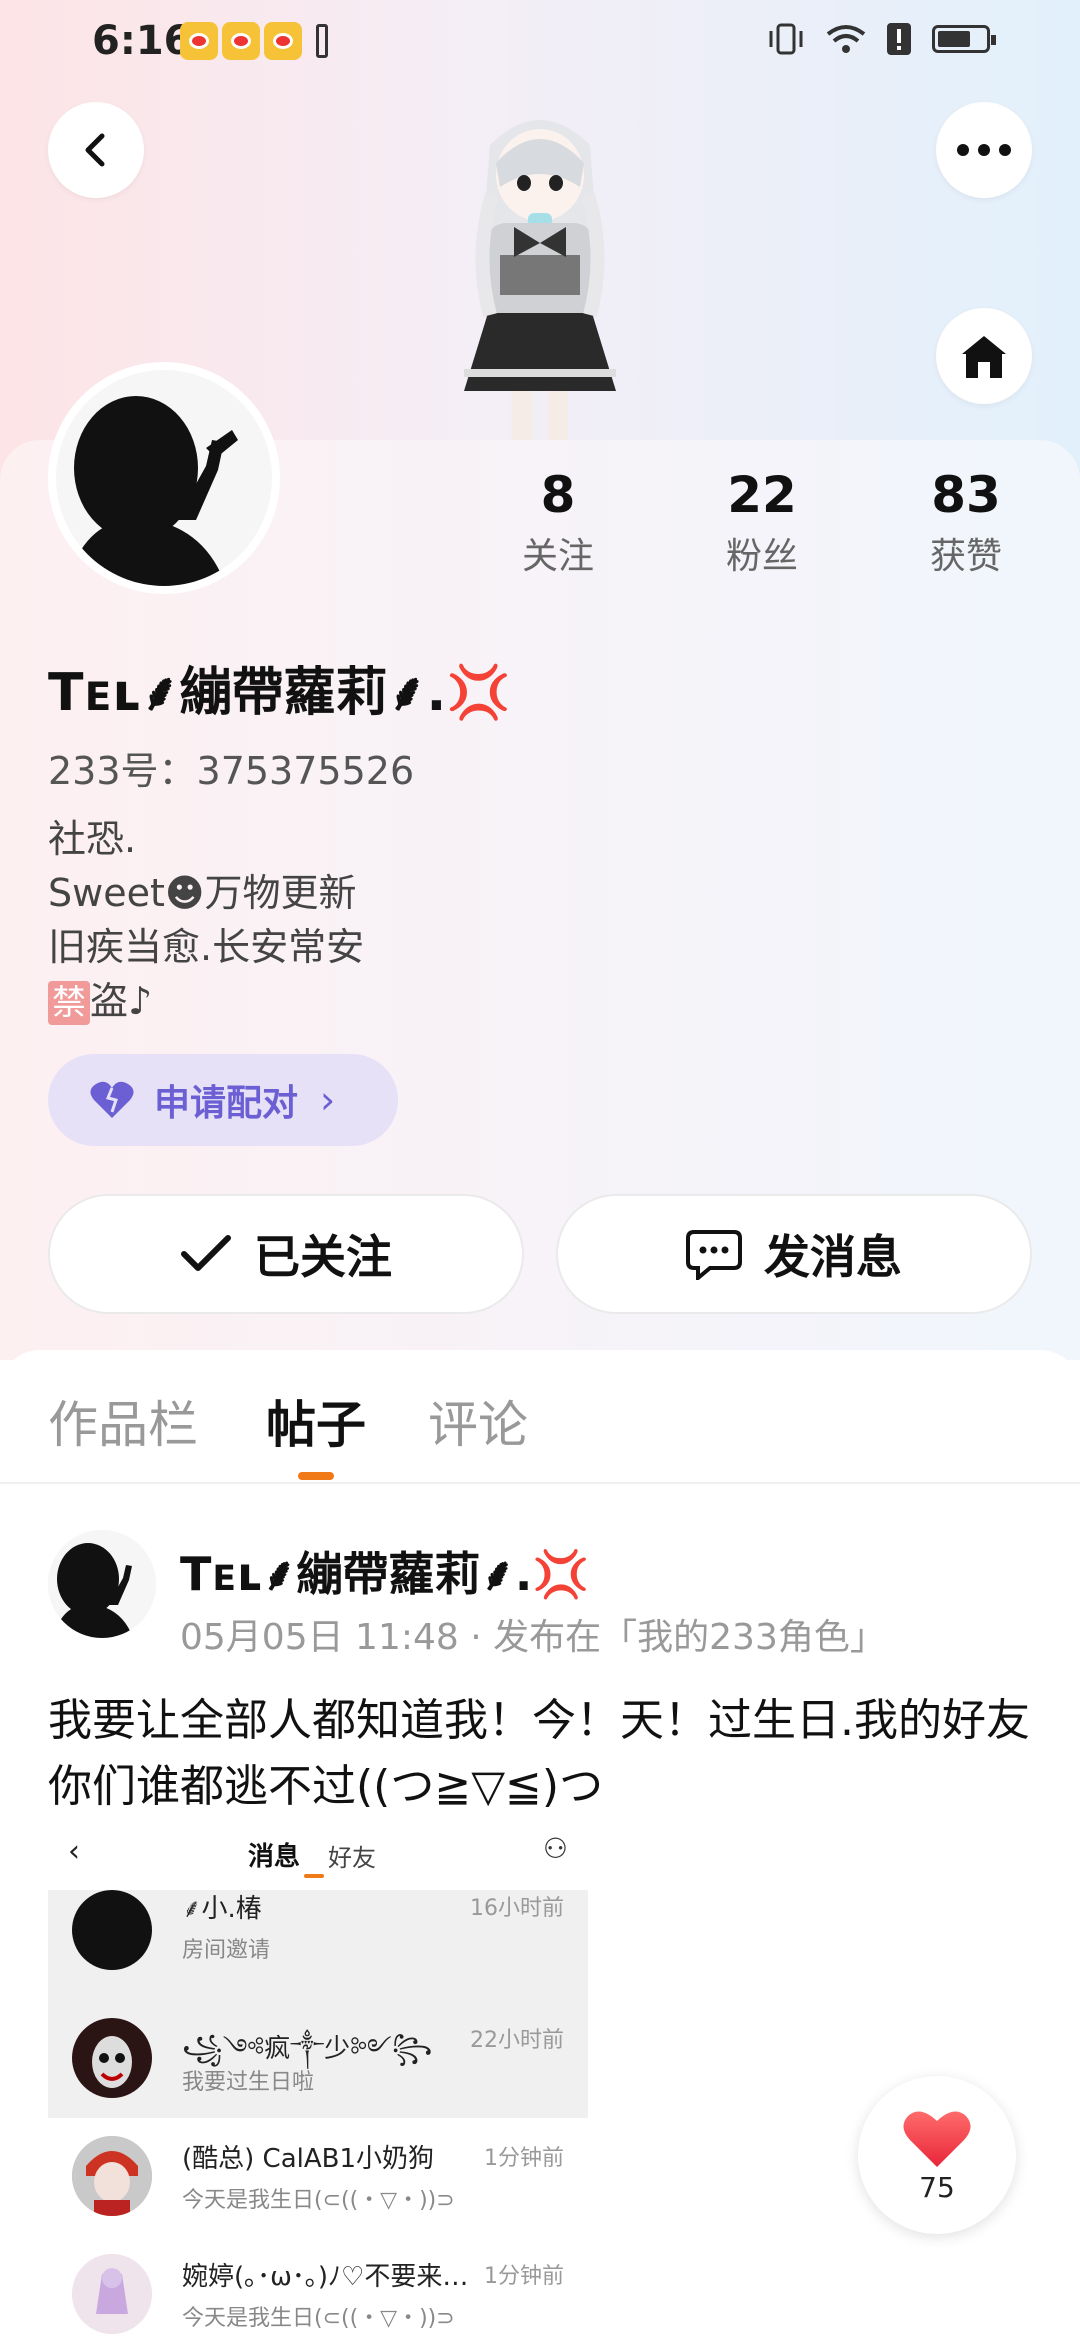 Image resolution: width=1080 pixels, height=2340 pixels. Describe the element at coordinates (318, 2059) in the screenshot. I see `screenshot-chat-row: ꧁༺疯༒少༻꧂ 我要过生日啦 22小时前` at that location.